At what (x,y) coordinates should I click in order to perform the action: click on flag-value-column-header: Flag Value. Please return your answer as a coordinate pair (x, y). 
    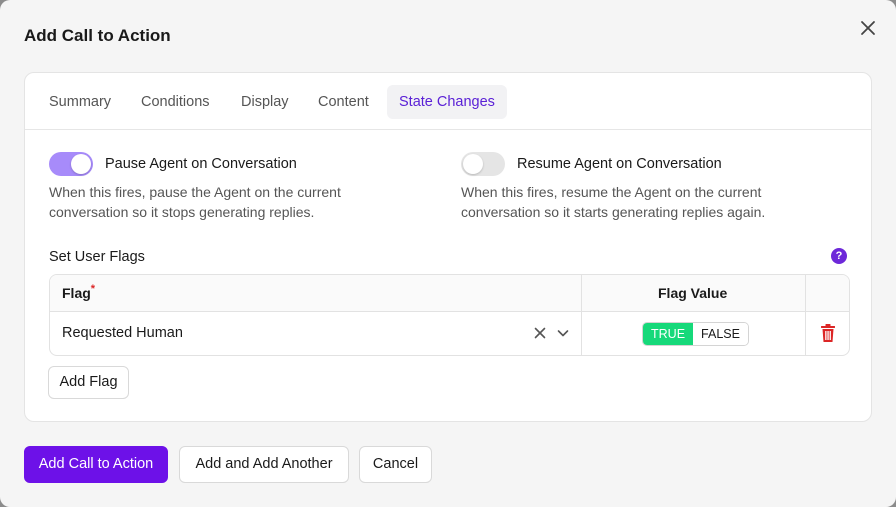
    Looking at the image, I should click on (693, 293).